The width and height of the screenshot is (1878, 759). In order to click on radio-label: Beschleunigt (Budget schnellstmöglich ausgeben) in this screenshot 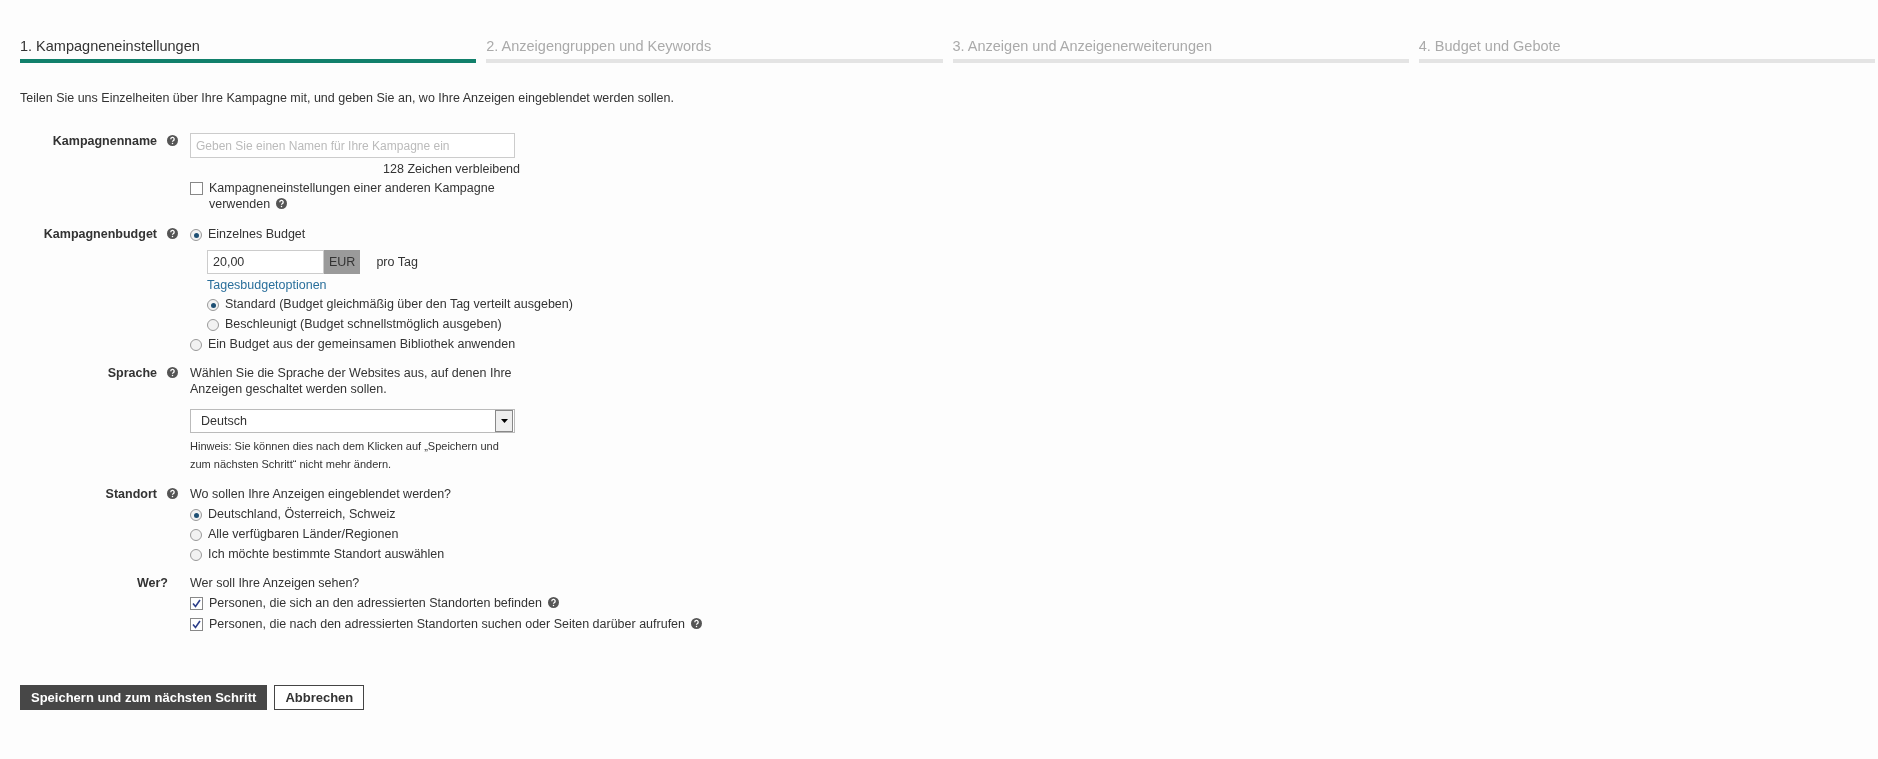, I will do `click(363, 324)`.